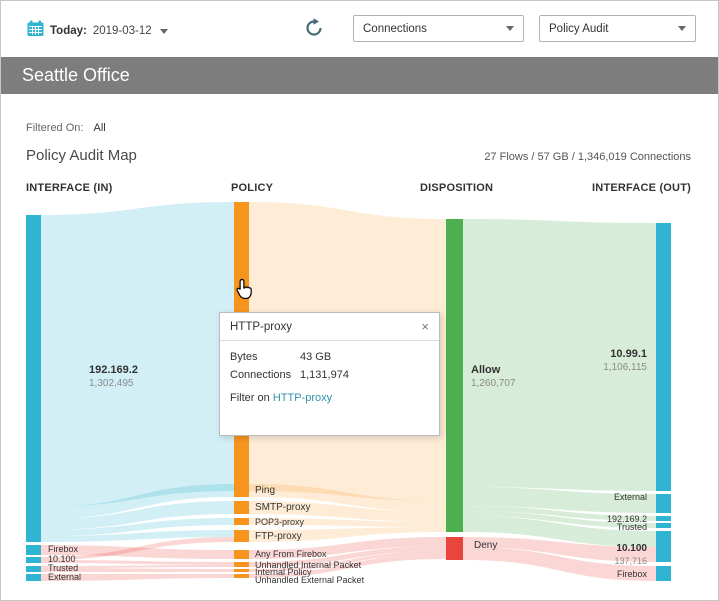 The image size is (719, 601). Describe the element at coordinates (137, 354) in the screenshot. I see `sankey-link-in-192-p-http` at that location.